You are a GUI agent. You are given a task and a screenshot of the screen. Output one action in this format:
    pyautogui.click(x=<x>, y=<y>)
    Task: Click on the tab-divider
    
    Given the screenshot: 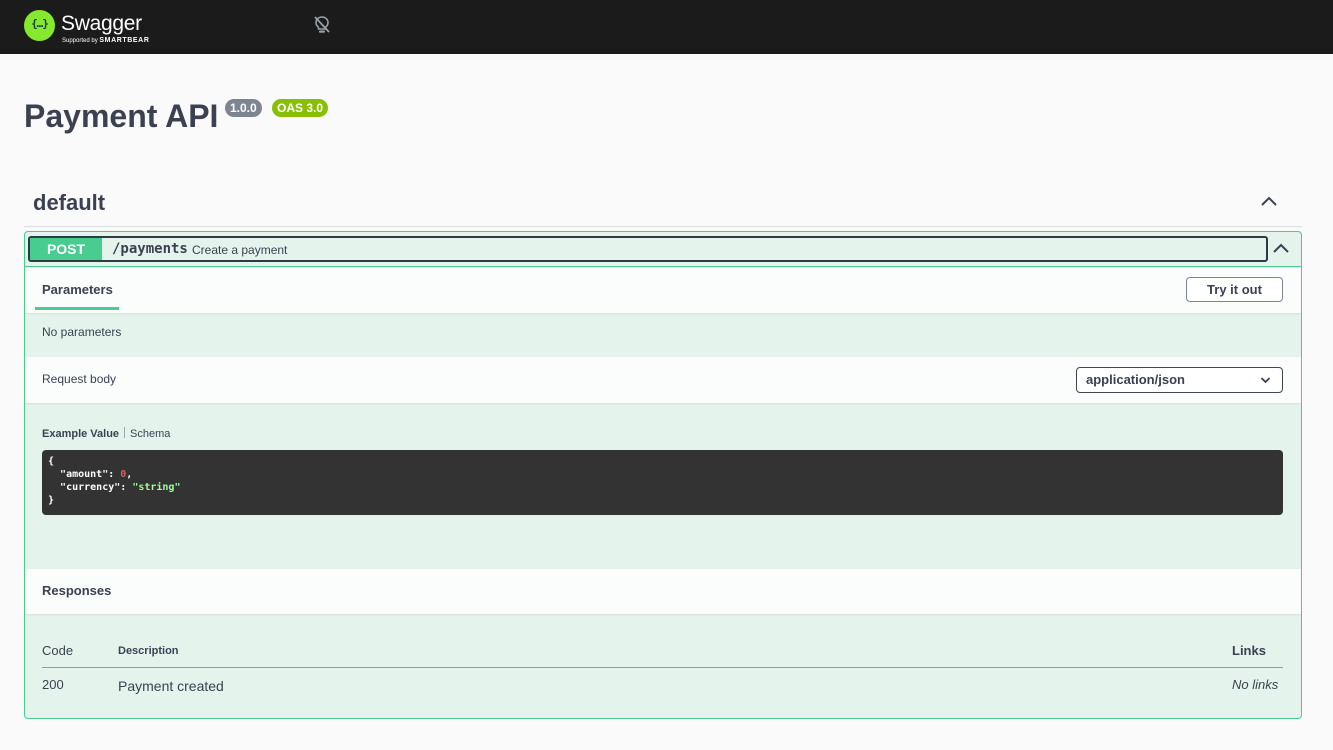 What is the action you would take?
    pyautogui.click(x=125, y=432)
    